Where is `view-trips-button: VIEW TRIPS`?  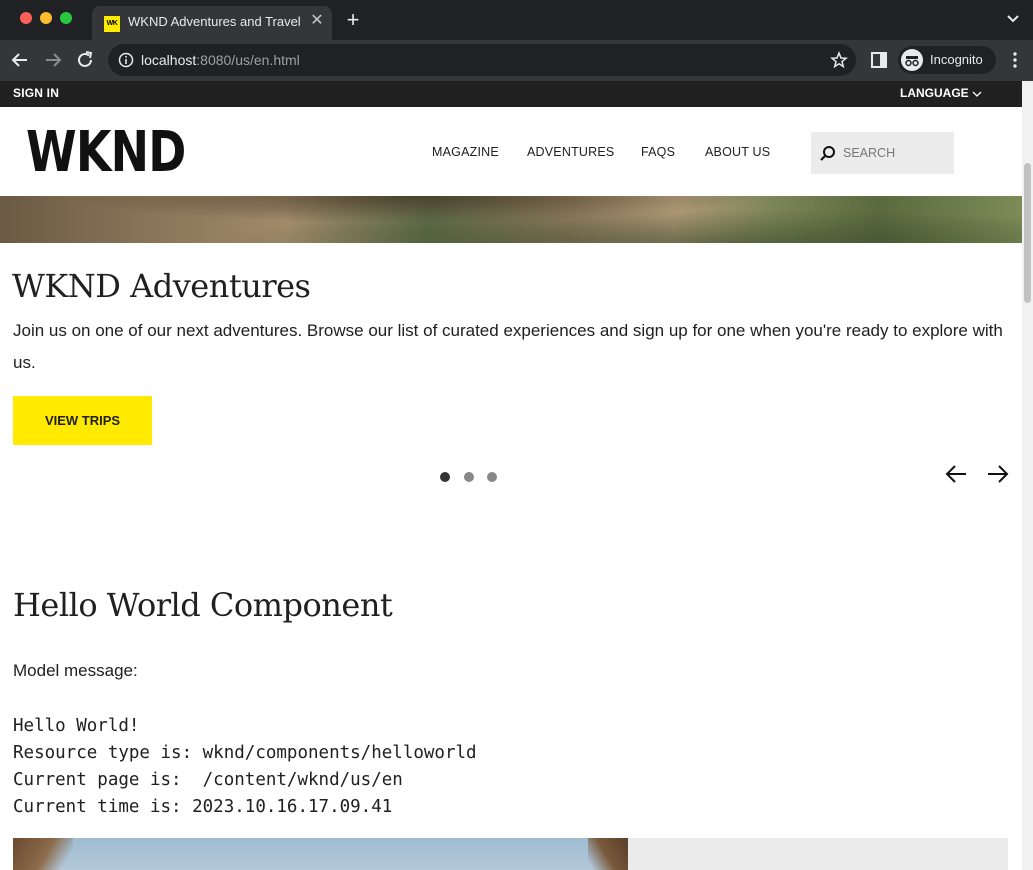
view-trips-button: VIEW TRIPS is located at coordinates (82, 420).